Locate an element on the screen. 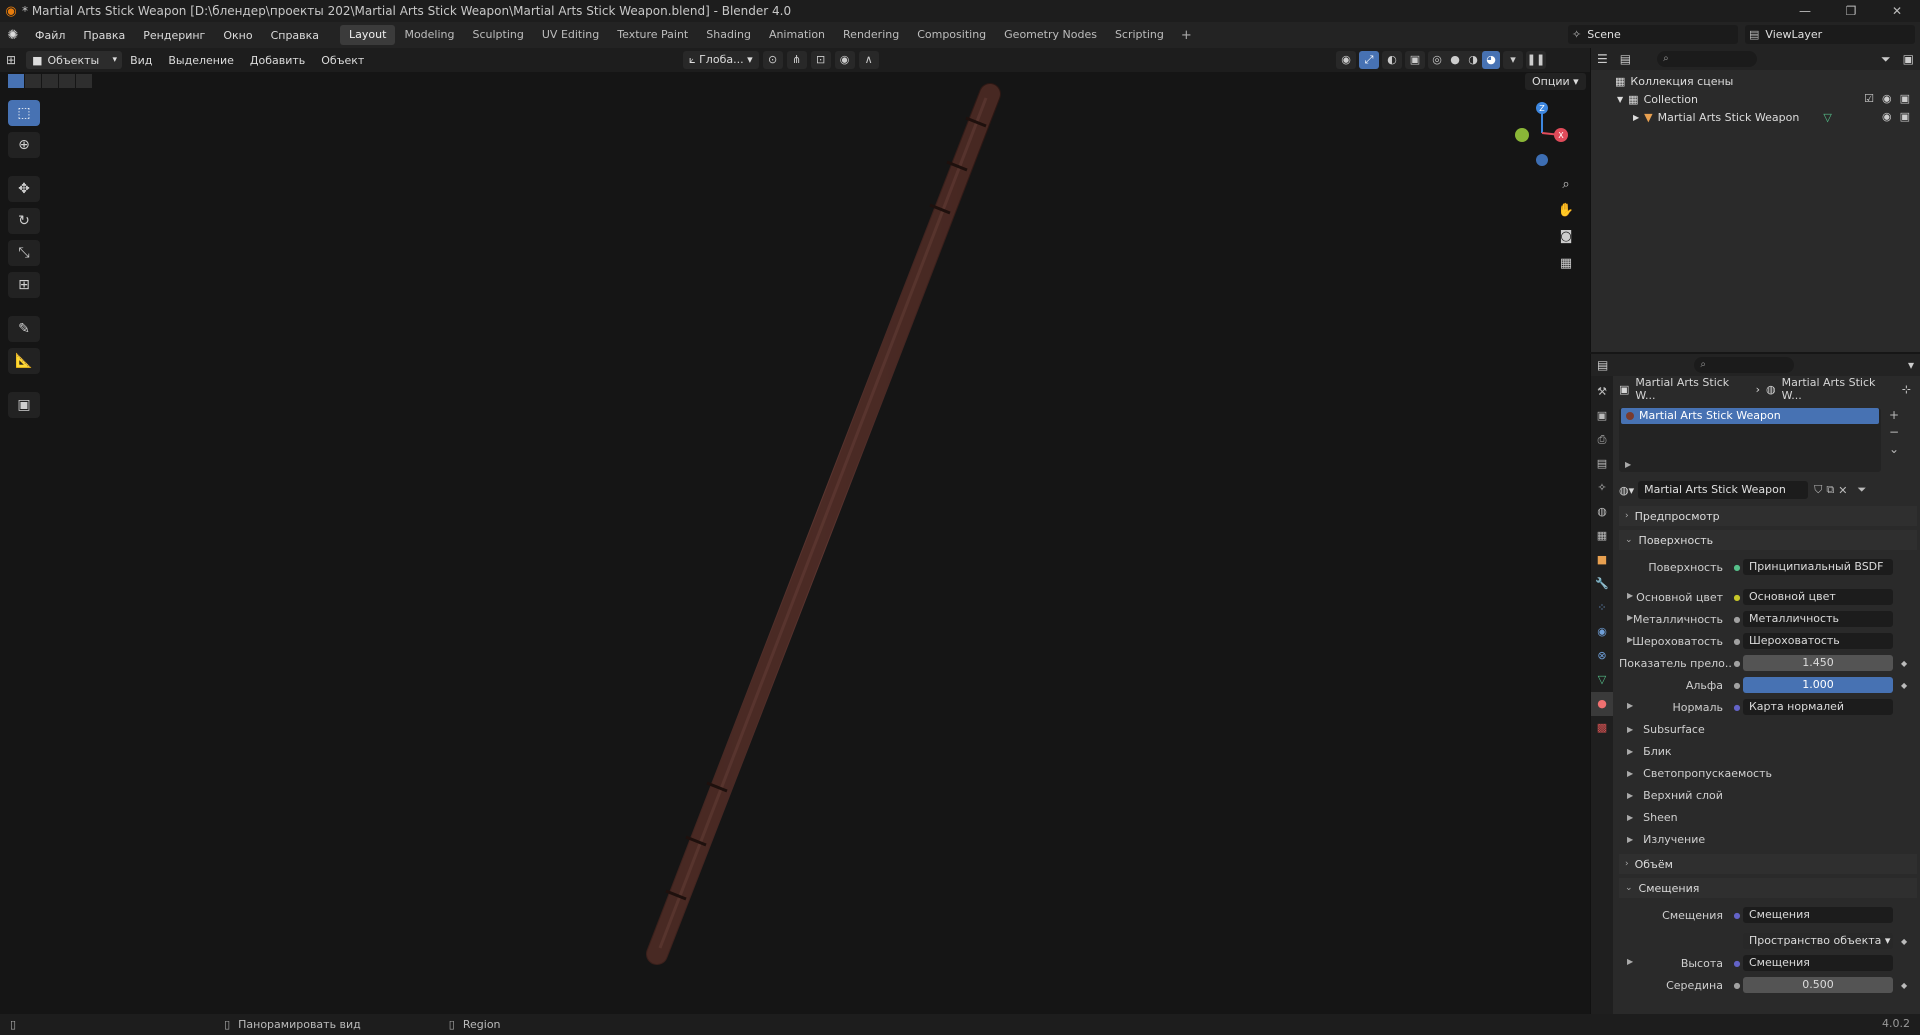 The image size is (1920, 1035). transform-orientation-dropdown: ⟀ Глоба... ▾ is located at coordinates (721, 60).